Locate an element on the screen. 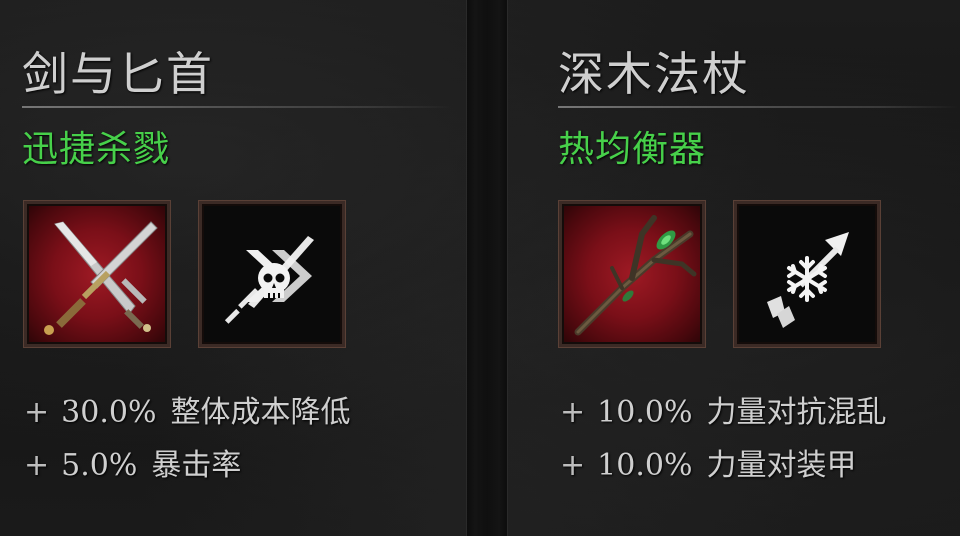 Image resolution: width=960 pixels, height=536 pixels. stat-line: +5.0% 暴击率 is located at coordinates (132, 462).